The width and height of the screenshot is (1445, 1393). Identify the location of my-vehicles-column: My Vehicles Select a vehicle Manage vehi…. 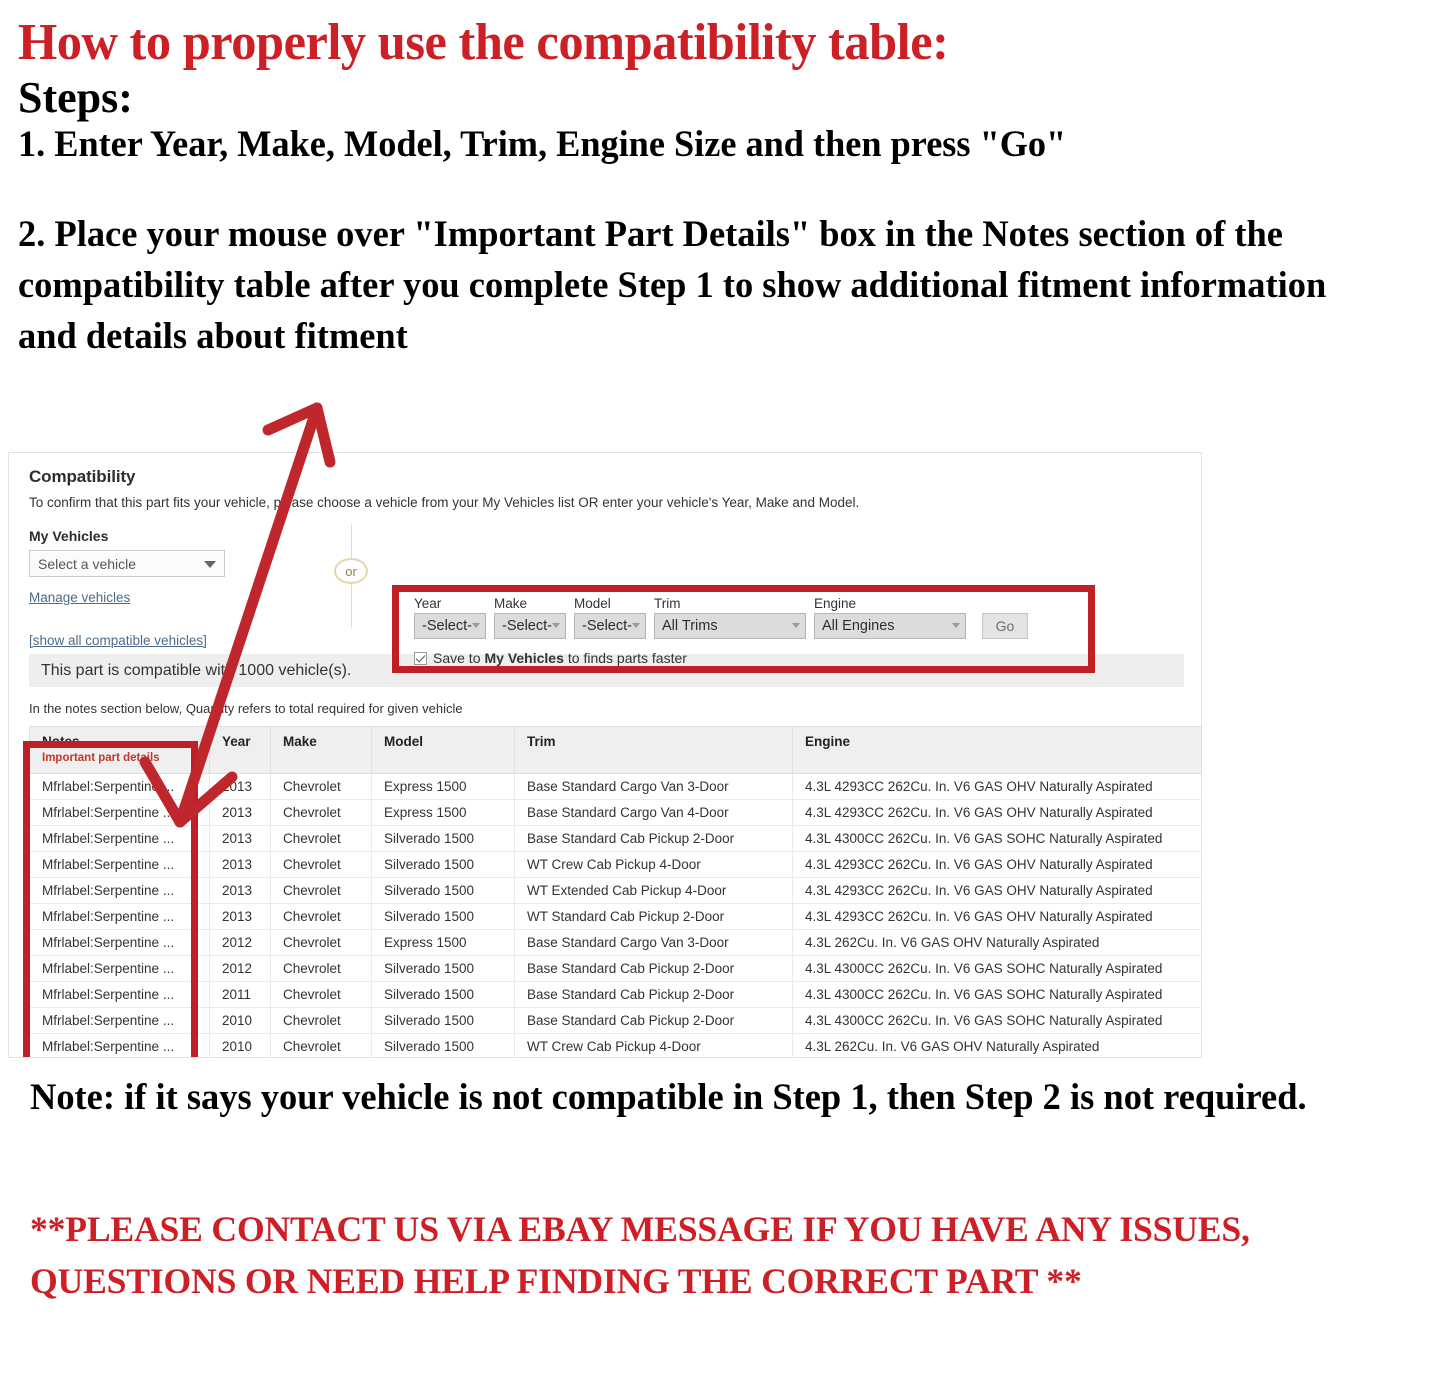
(154, 588).